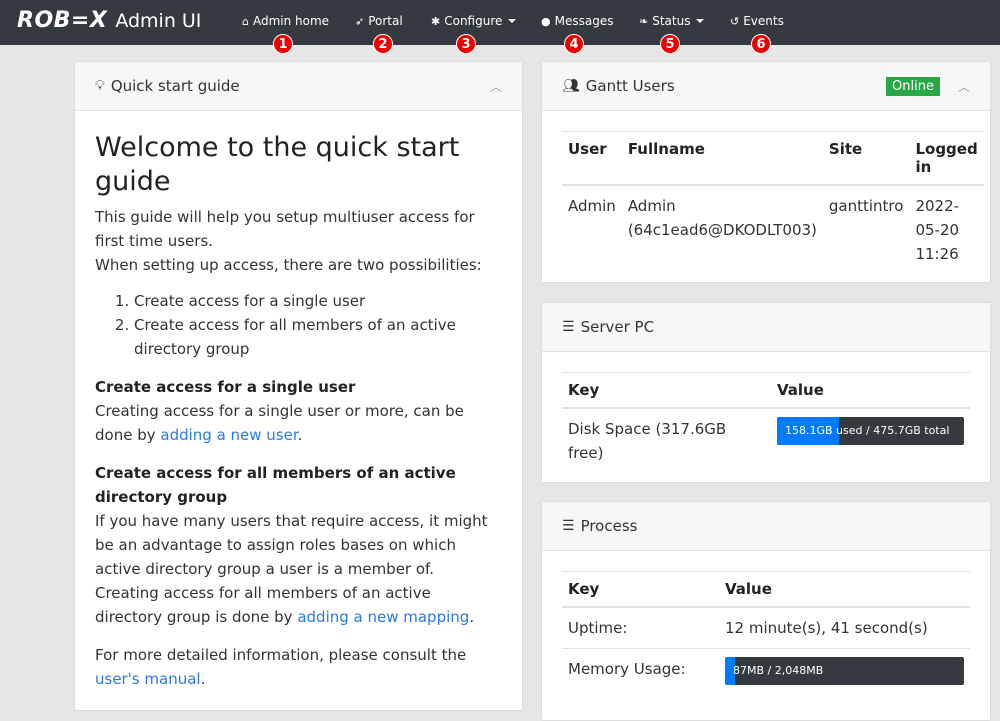 The height and width of the screenshot is (721, 1000). I want to click on nav-admin-home: ⌂ Admin home, so click(285, 21).